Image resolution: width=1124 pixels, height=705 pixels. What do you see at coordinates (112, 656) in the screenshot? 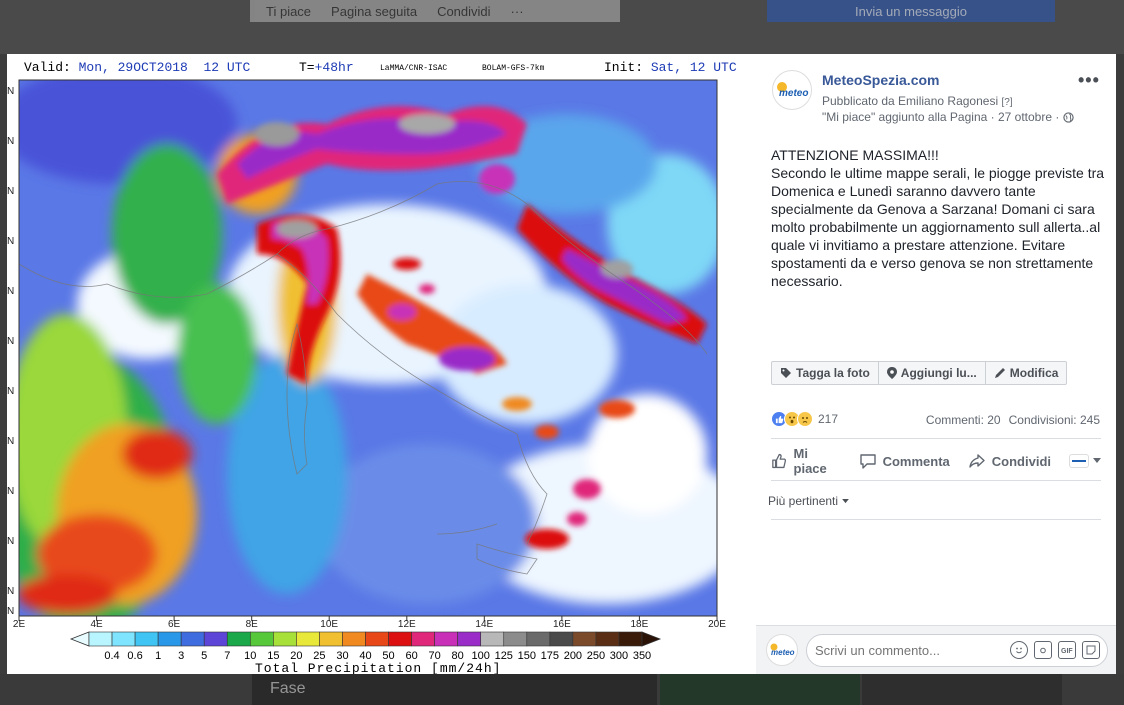
I see `colorbar-tick-label: 0.4` at bounding box center [112, 656].